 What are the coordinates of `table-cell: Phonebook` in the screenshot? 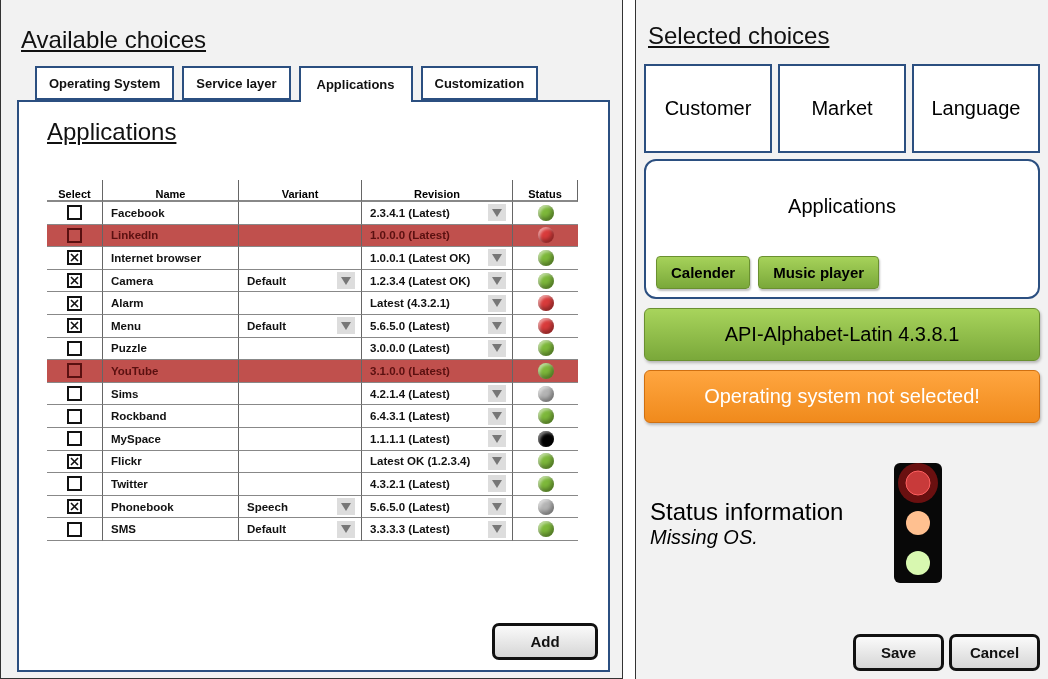 It's located at (171, 507).